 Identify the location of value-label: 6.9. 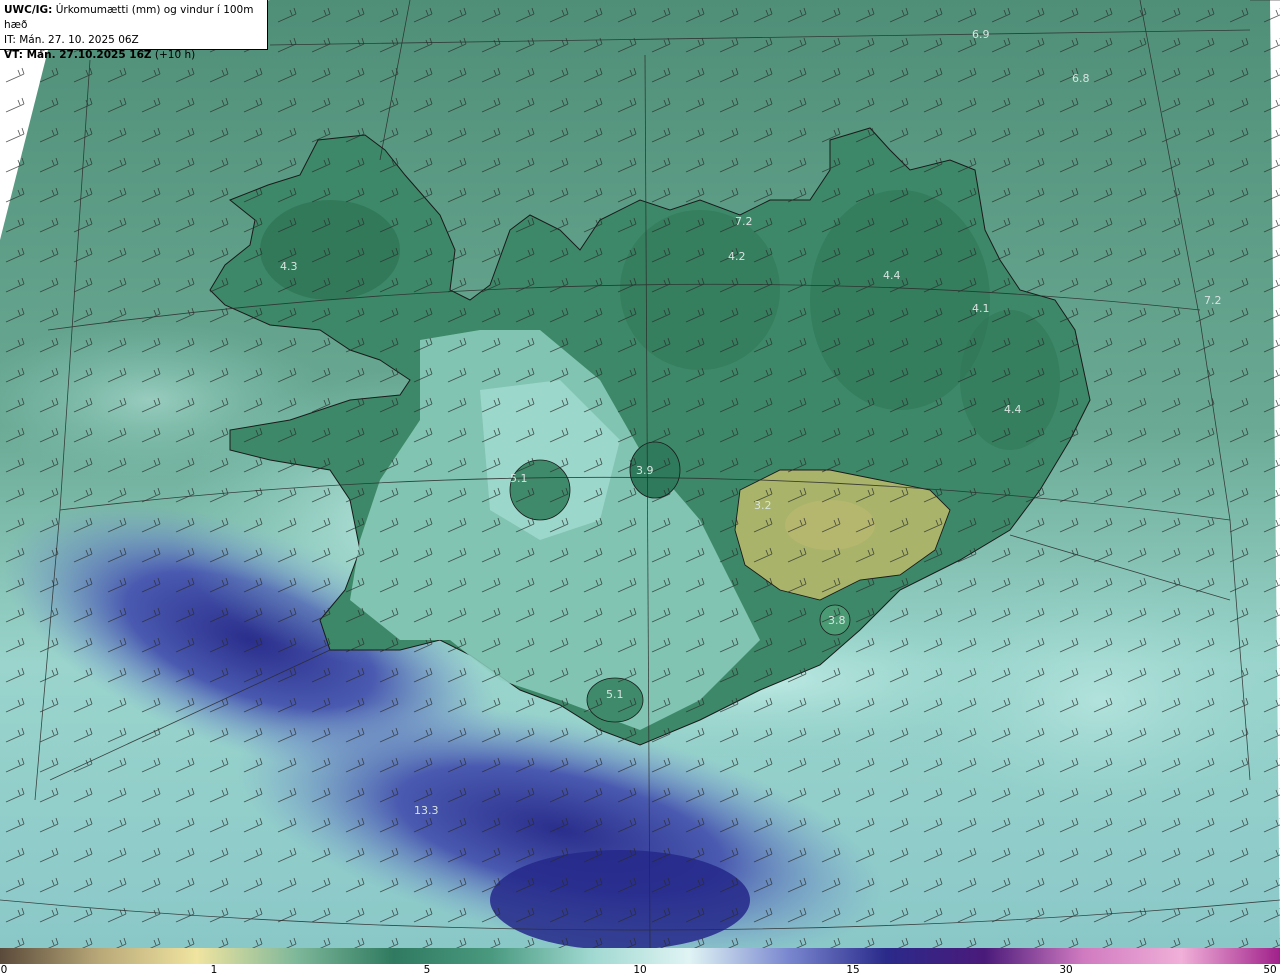
(981, 34).